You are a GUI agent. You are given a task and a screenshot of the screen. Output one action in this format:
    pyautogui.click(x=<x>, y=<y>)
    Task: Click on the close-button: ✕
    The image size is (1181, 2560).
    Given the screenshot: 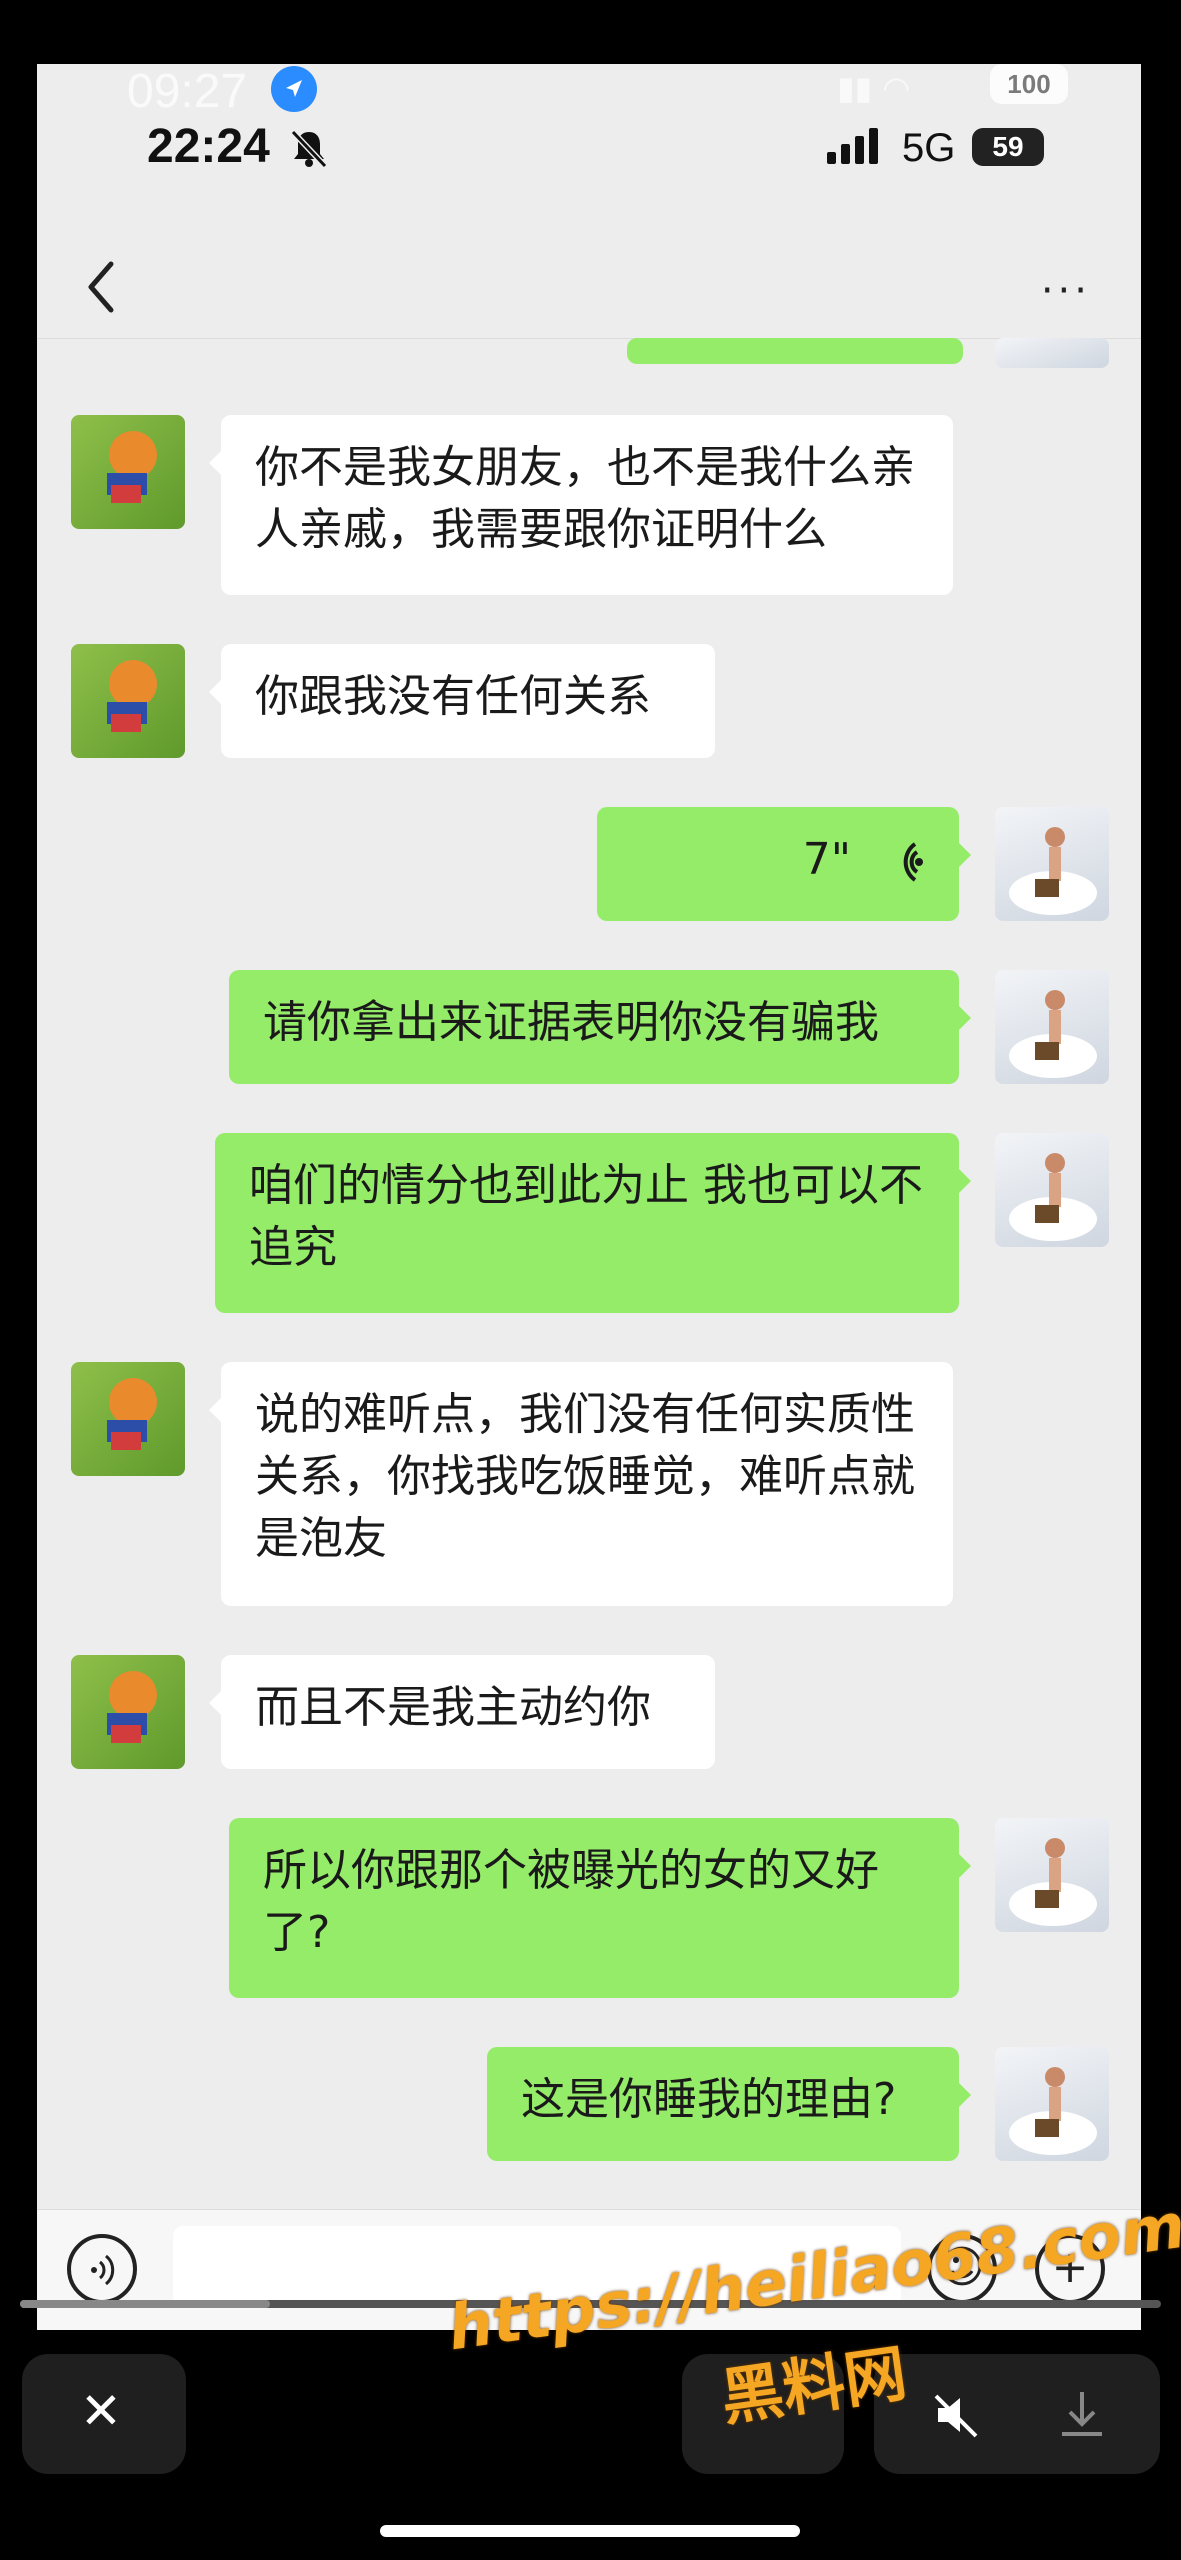 What is the action you would take?
    pyautogui.click(x=104, y=2414)
    